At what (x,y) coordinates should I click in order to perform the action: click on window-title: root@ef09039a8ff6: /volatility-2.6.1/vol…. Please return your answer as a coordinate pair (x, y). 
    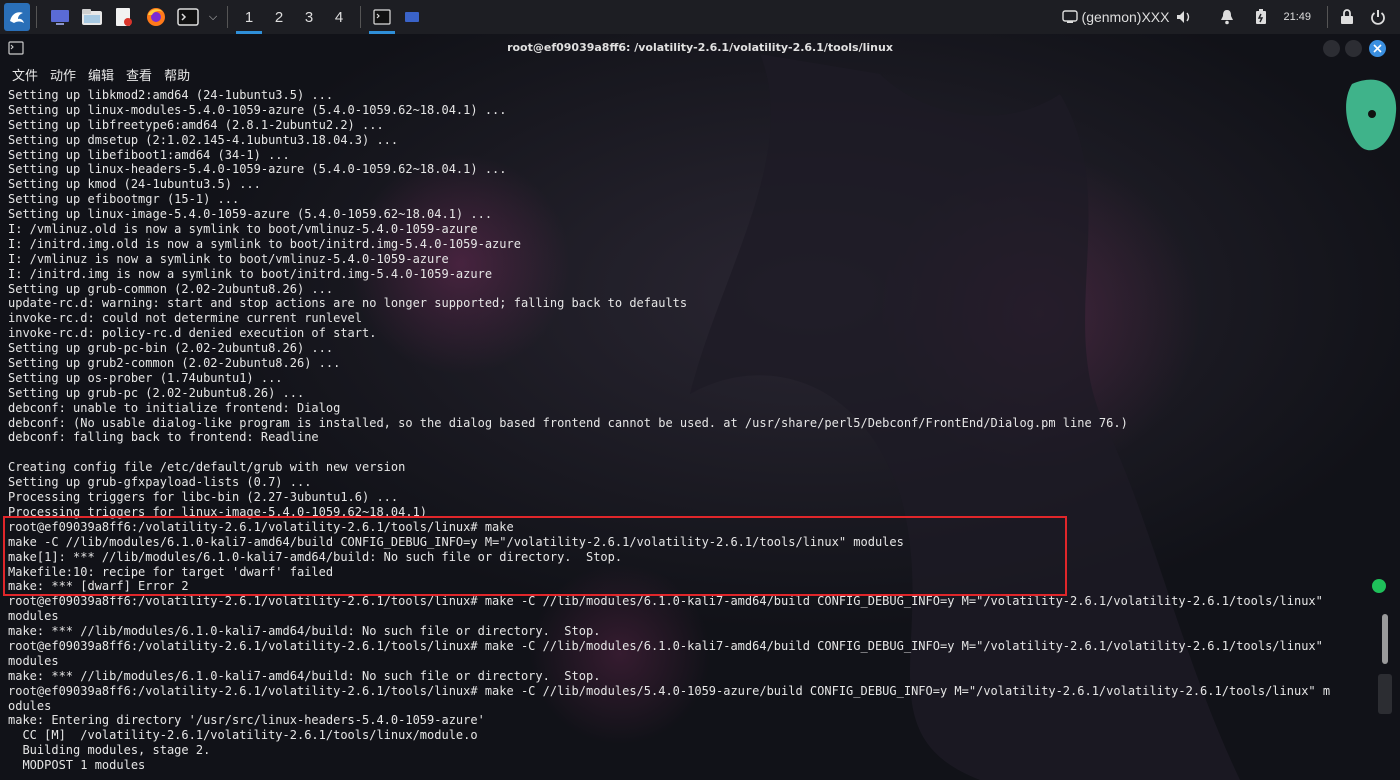
    Looking at the image, I should click on (700, 47).